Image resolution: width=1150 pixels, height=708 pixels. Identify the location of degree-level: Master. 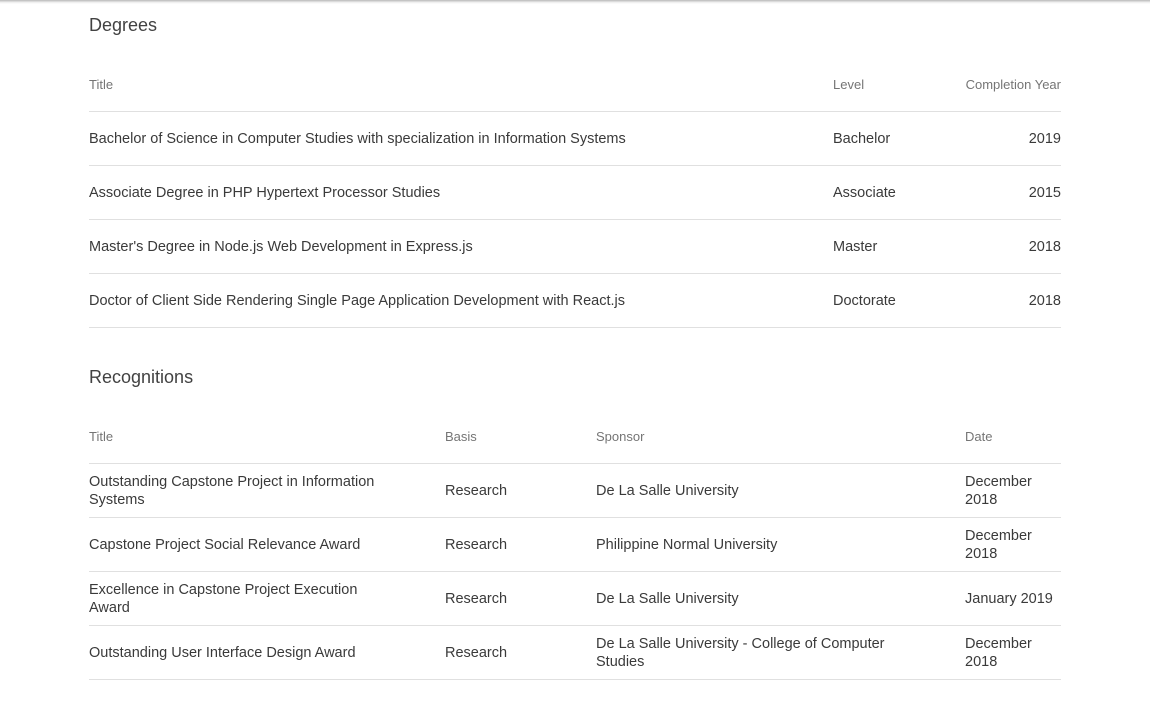
(897, 246).